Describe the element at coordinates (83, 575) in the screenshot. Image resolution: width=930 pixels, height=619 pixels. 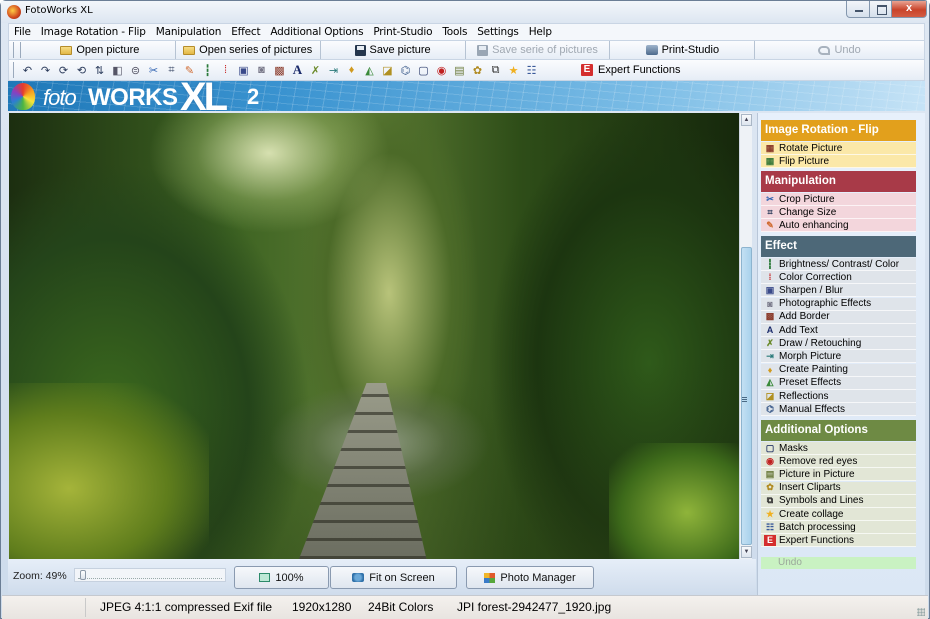
I see `zoom-slider-thumb` at that location.